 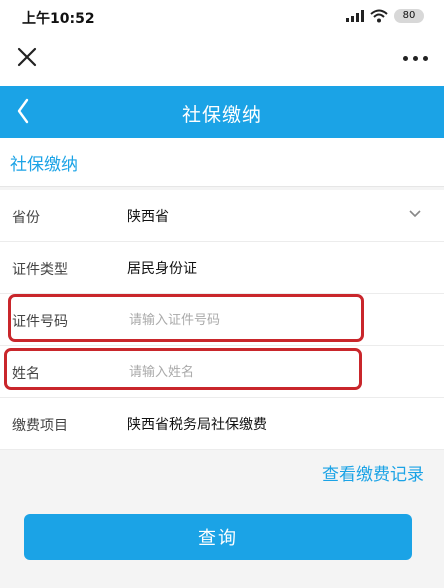 I want to click on title-bar: 社保缴纳, so click(x=222, y=112).